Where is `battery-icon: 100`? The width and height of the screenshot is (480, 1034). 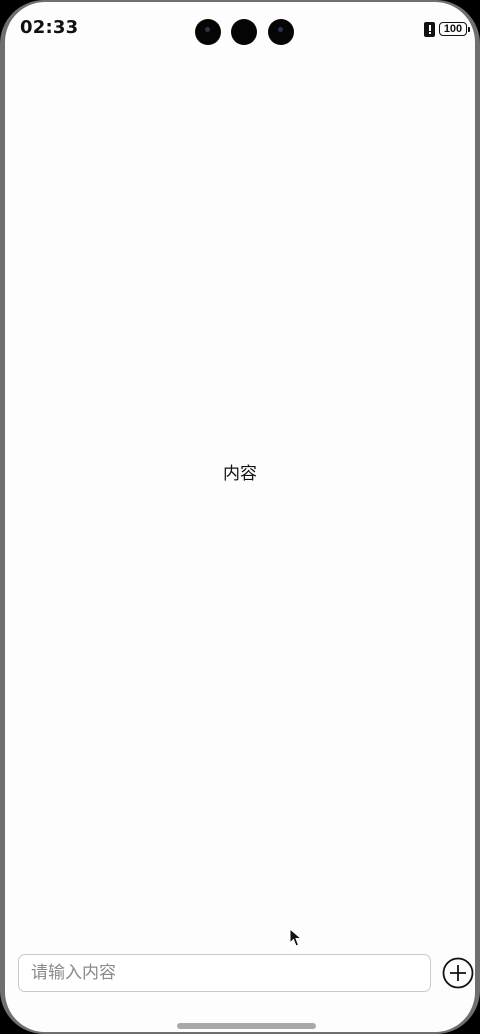
battery-icon: 100 is located at coordinates (454, 29).